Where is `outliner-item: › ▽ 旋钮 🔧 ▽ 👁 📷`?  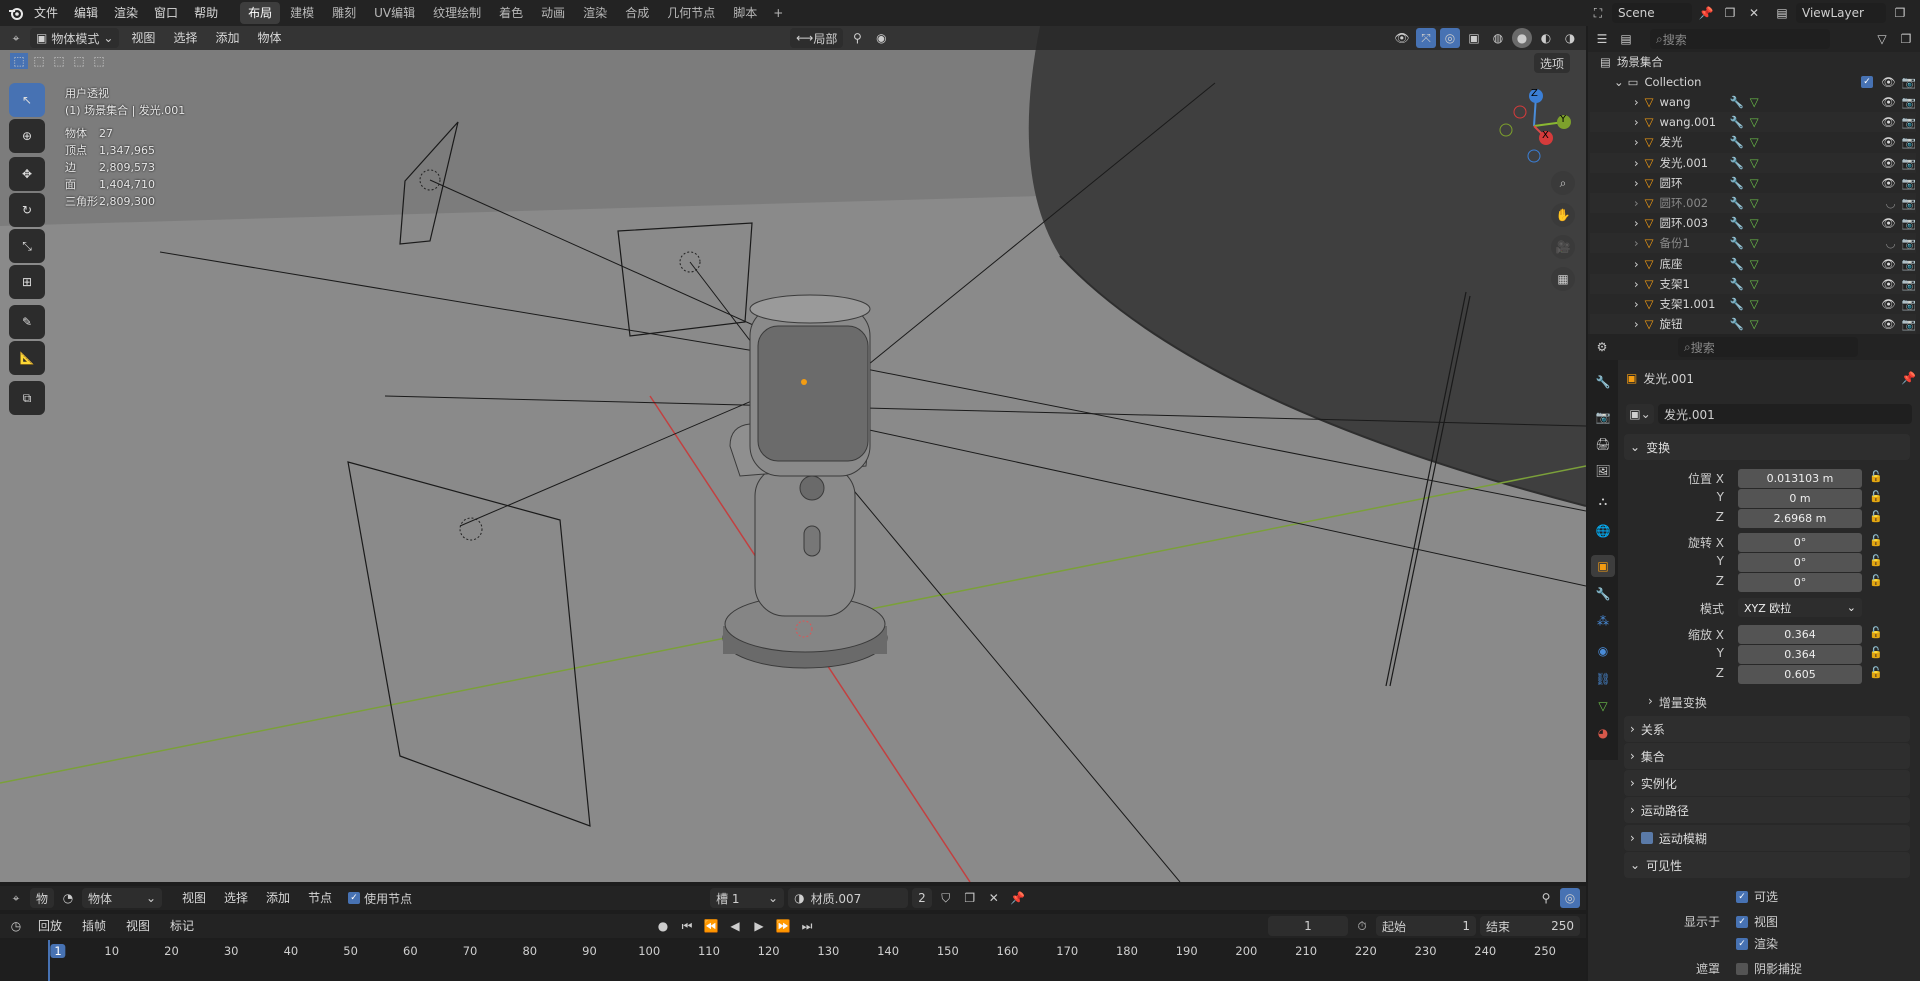 outliner-item: › ▽ 旋钮 🔧 ▽ 👁 📷 is located at coordinates (1753, 324).